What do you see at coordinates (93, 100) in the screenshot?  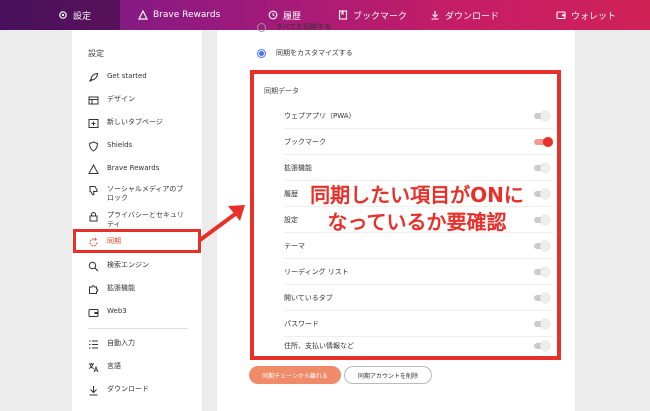 I see `design-icon` at bounding box center [93, 100].